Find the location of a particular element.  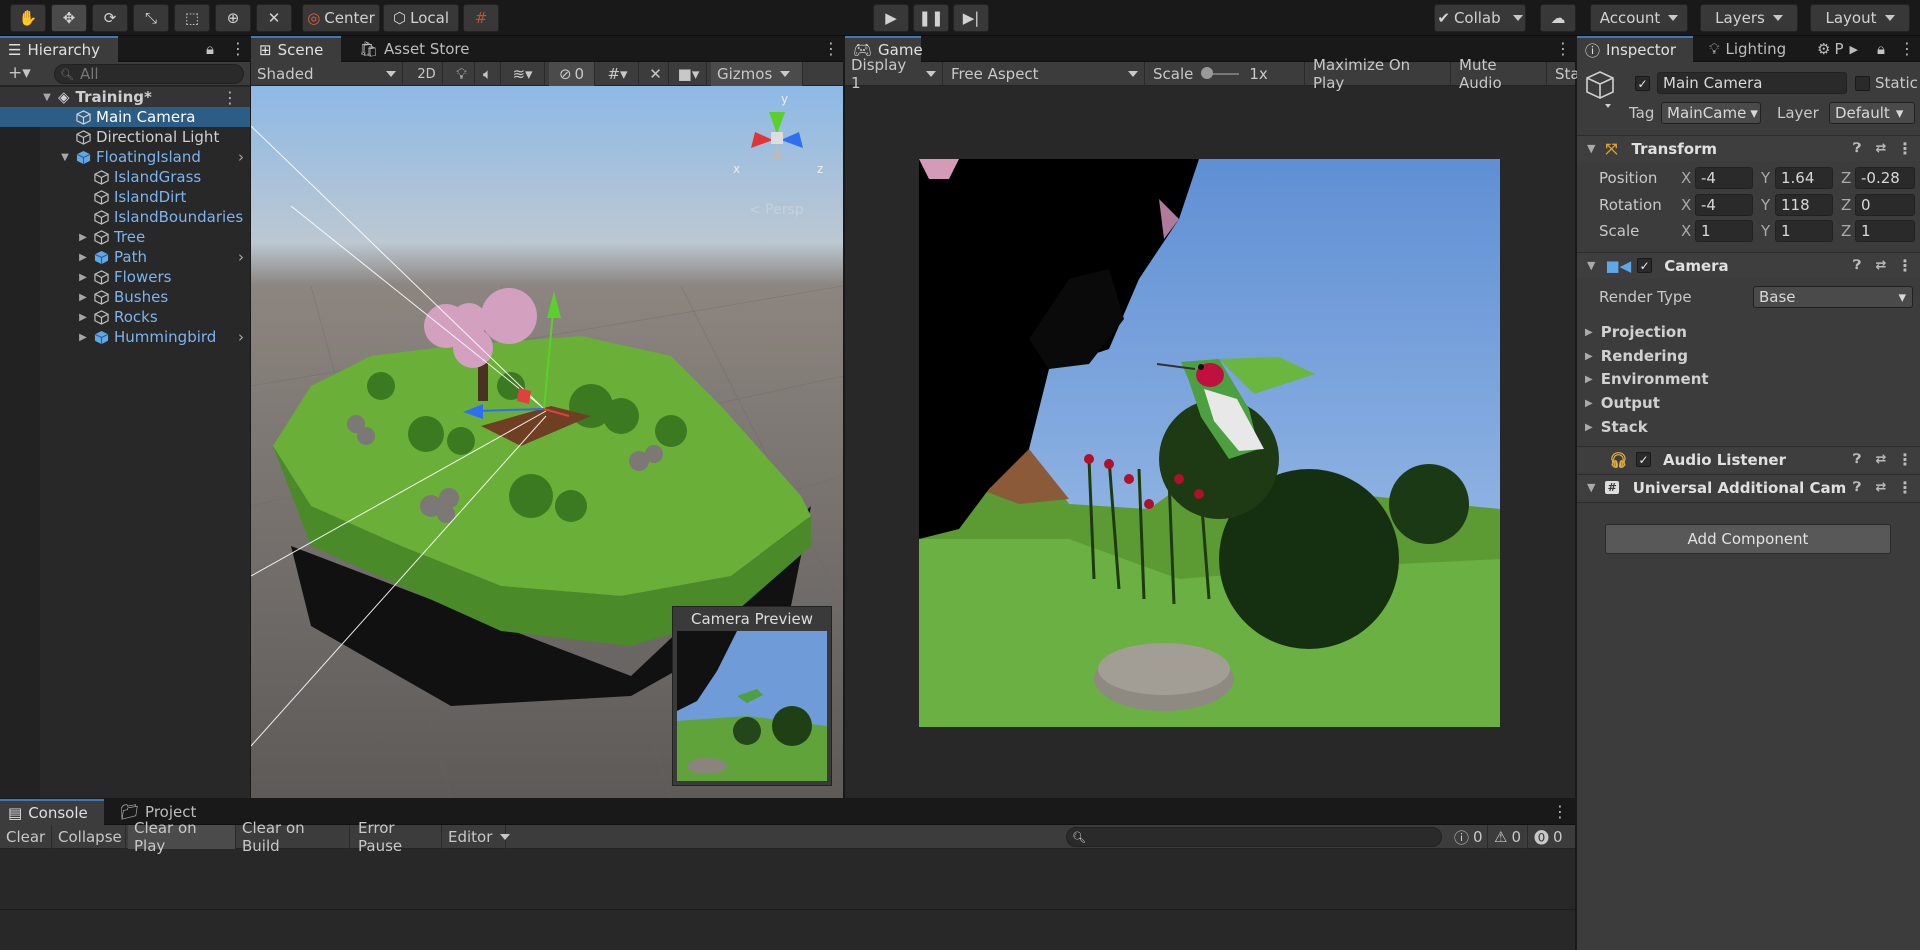

scale-x-field: 1 is located at coordinates (1724, 231).